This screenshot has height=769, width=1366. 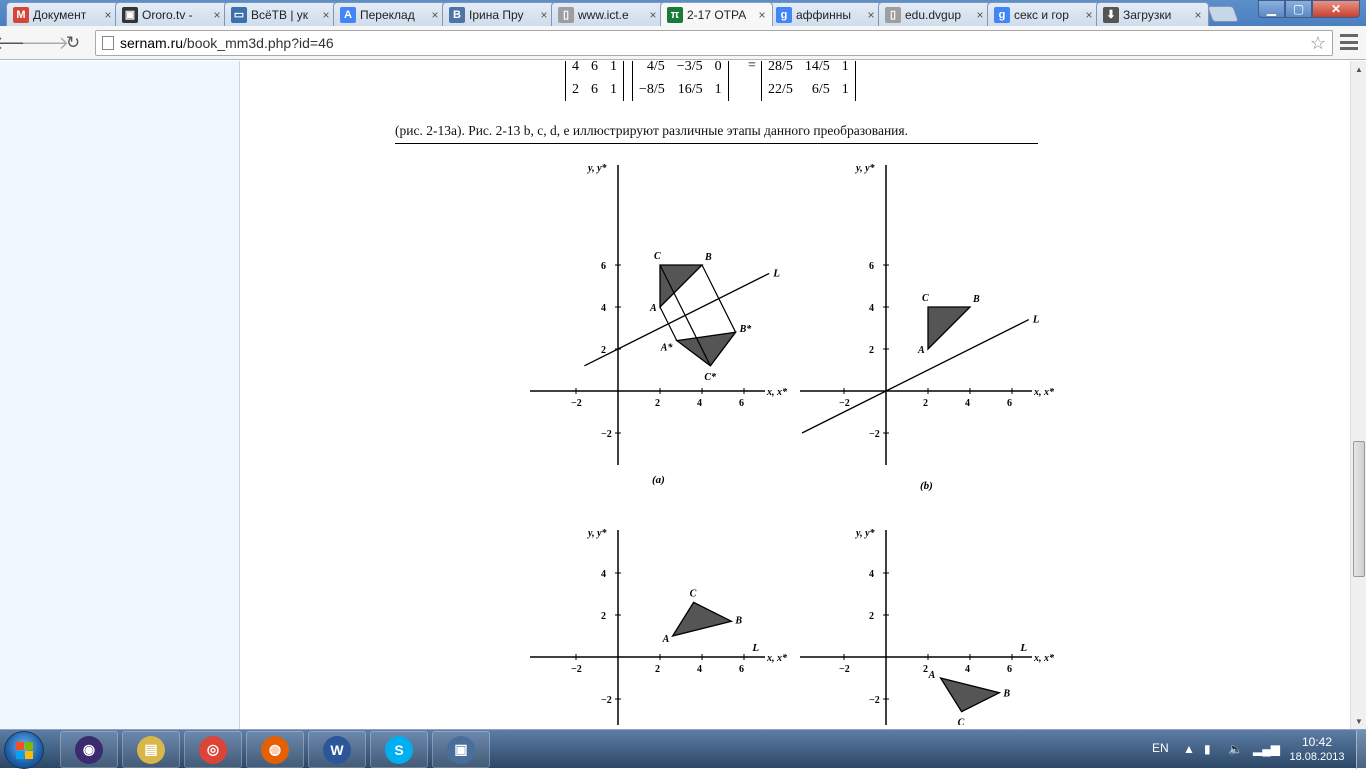 What do you see at coordinates (871, 266) in the screenshot?
I see `y-tick-label: 6` at bounding box center [871, 266].